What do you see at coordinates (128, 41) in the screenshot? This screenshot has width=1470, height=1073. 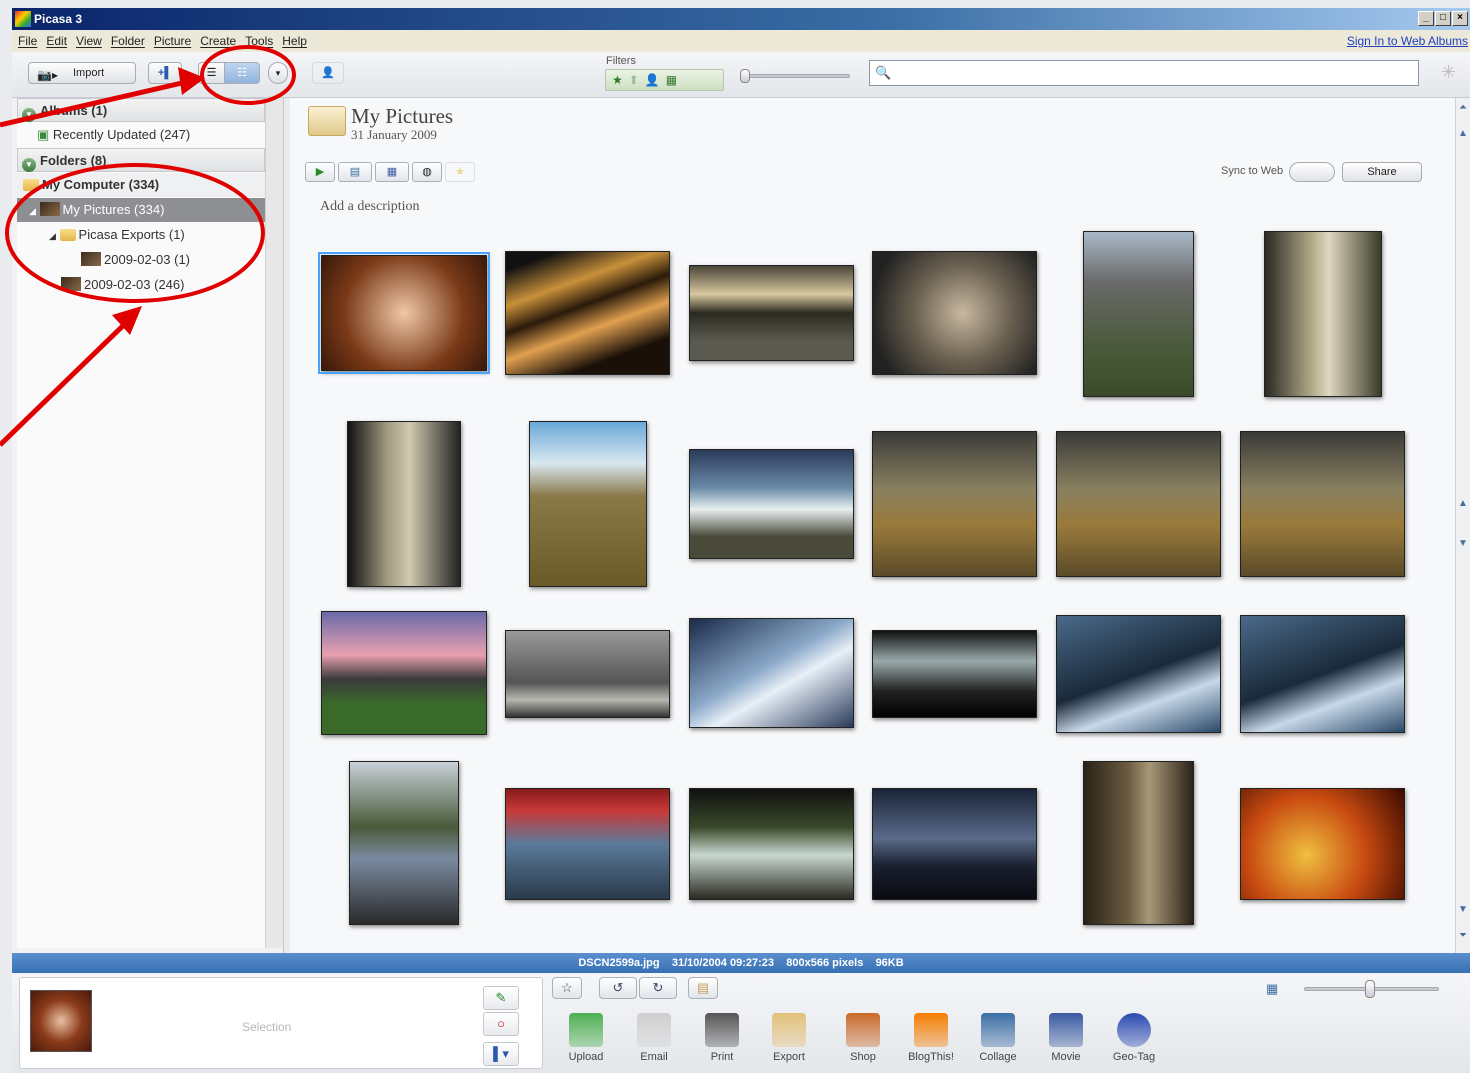 I see `menu-folder: Folder` at bounding box center [128, 41].